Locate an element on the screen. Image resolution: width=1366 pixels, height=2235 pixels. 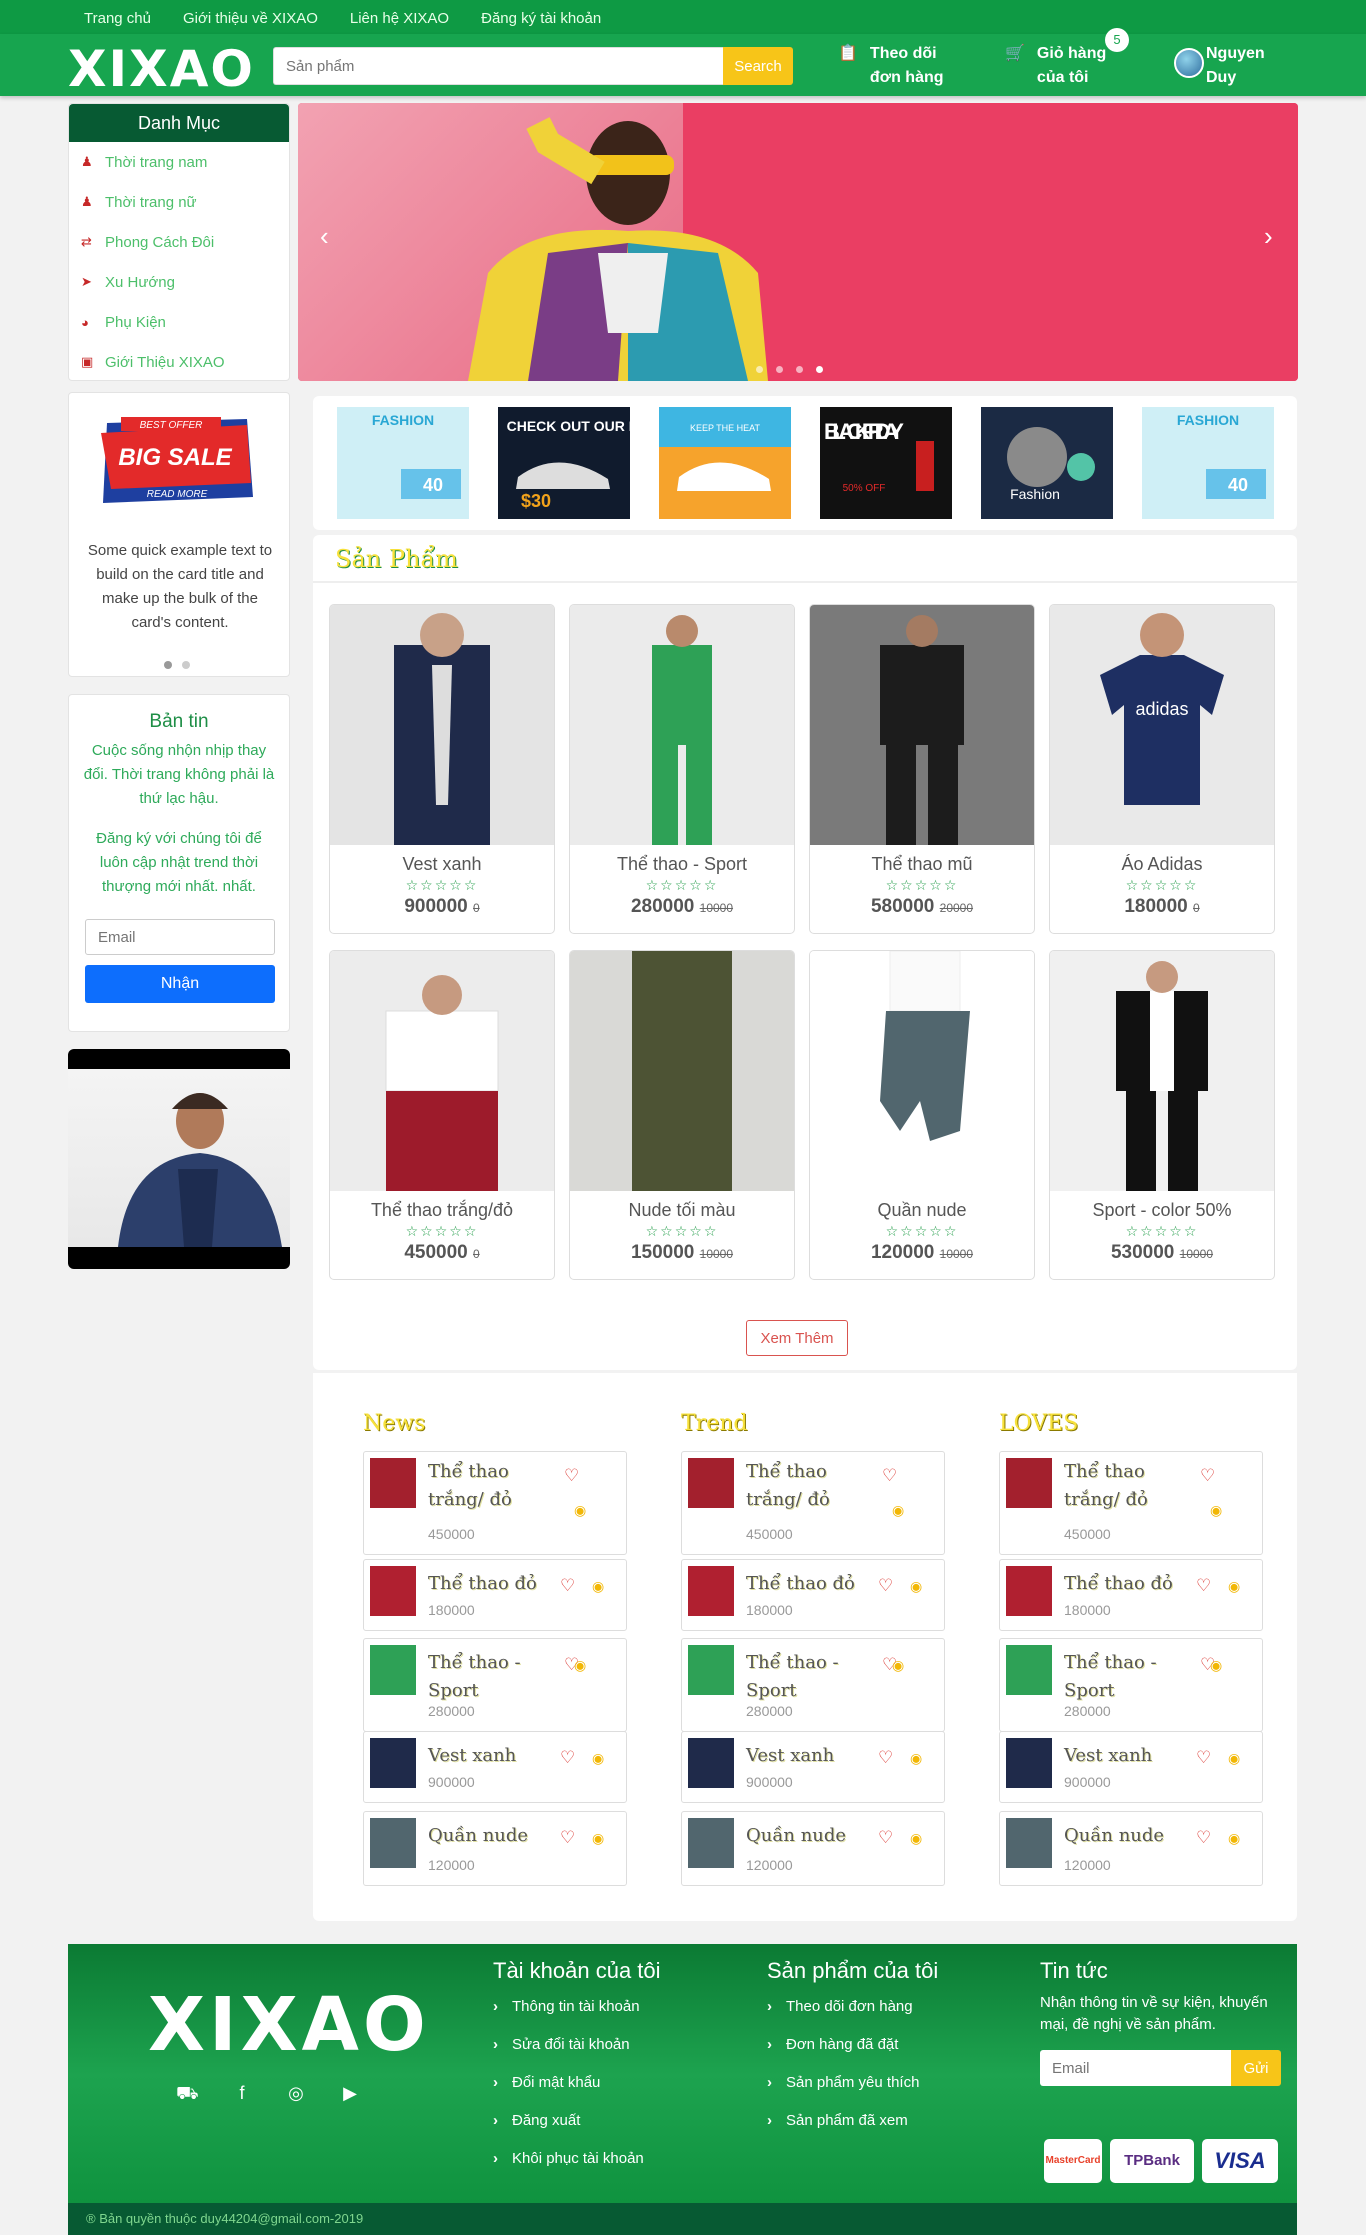
product-card: Quần nude ☆☆☆☆☆ 120000 10000 is located at coordinates (922, 1115).